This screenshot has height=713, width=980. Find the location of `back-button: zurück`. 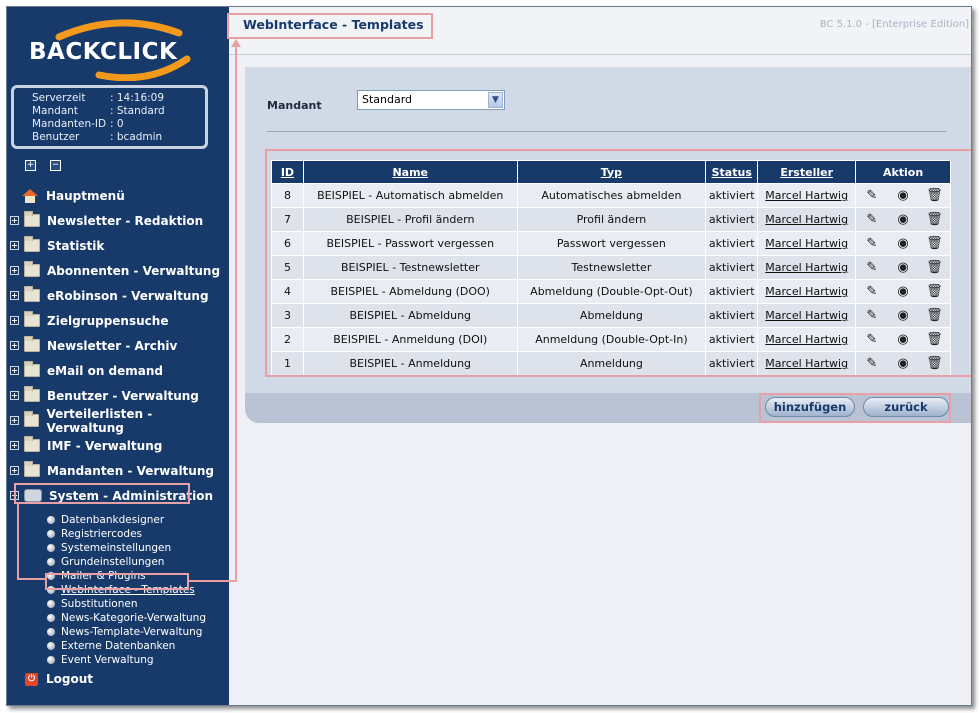

back-button: zurück is located at coordinates (906, 407).